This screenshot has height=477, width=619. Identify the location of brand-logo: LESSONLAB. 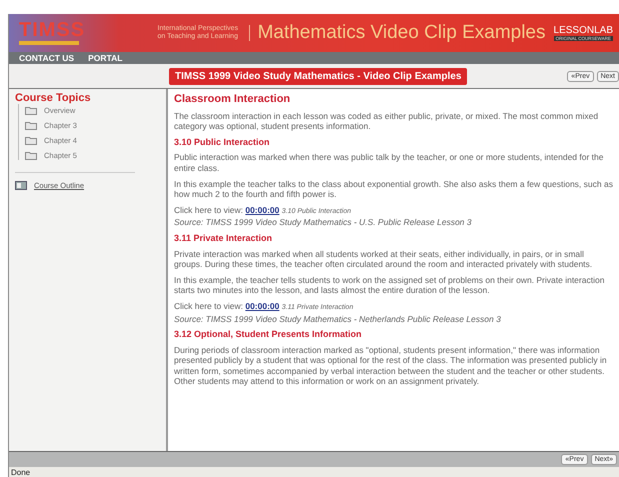
(583, 30).